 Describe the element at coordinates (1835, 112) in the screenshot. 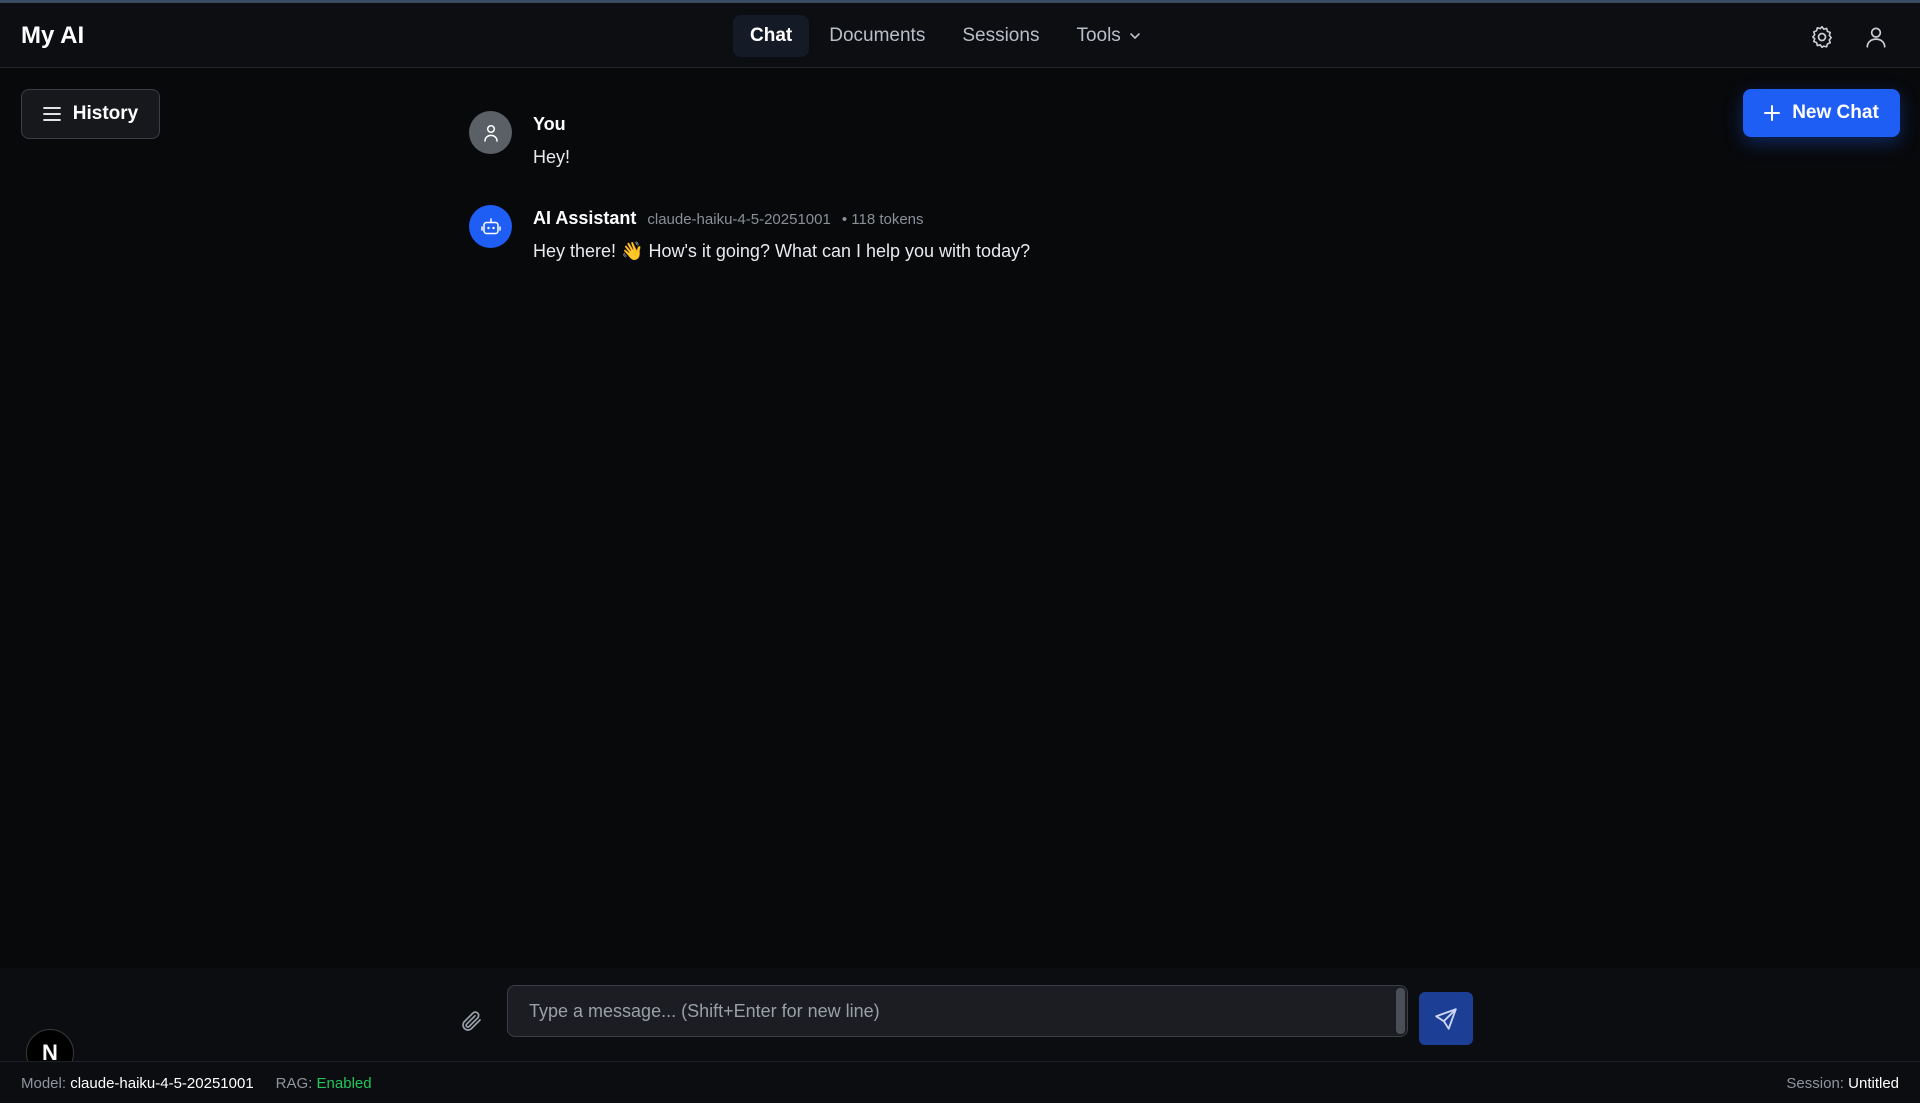

I see `new-chat-button-label: New Chat` at that location.